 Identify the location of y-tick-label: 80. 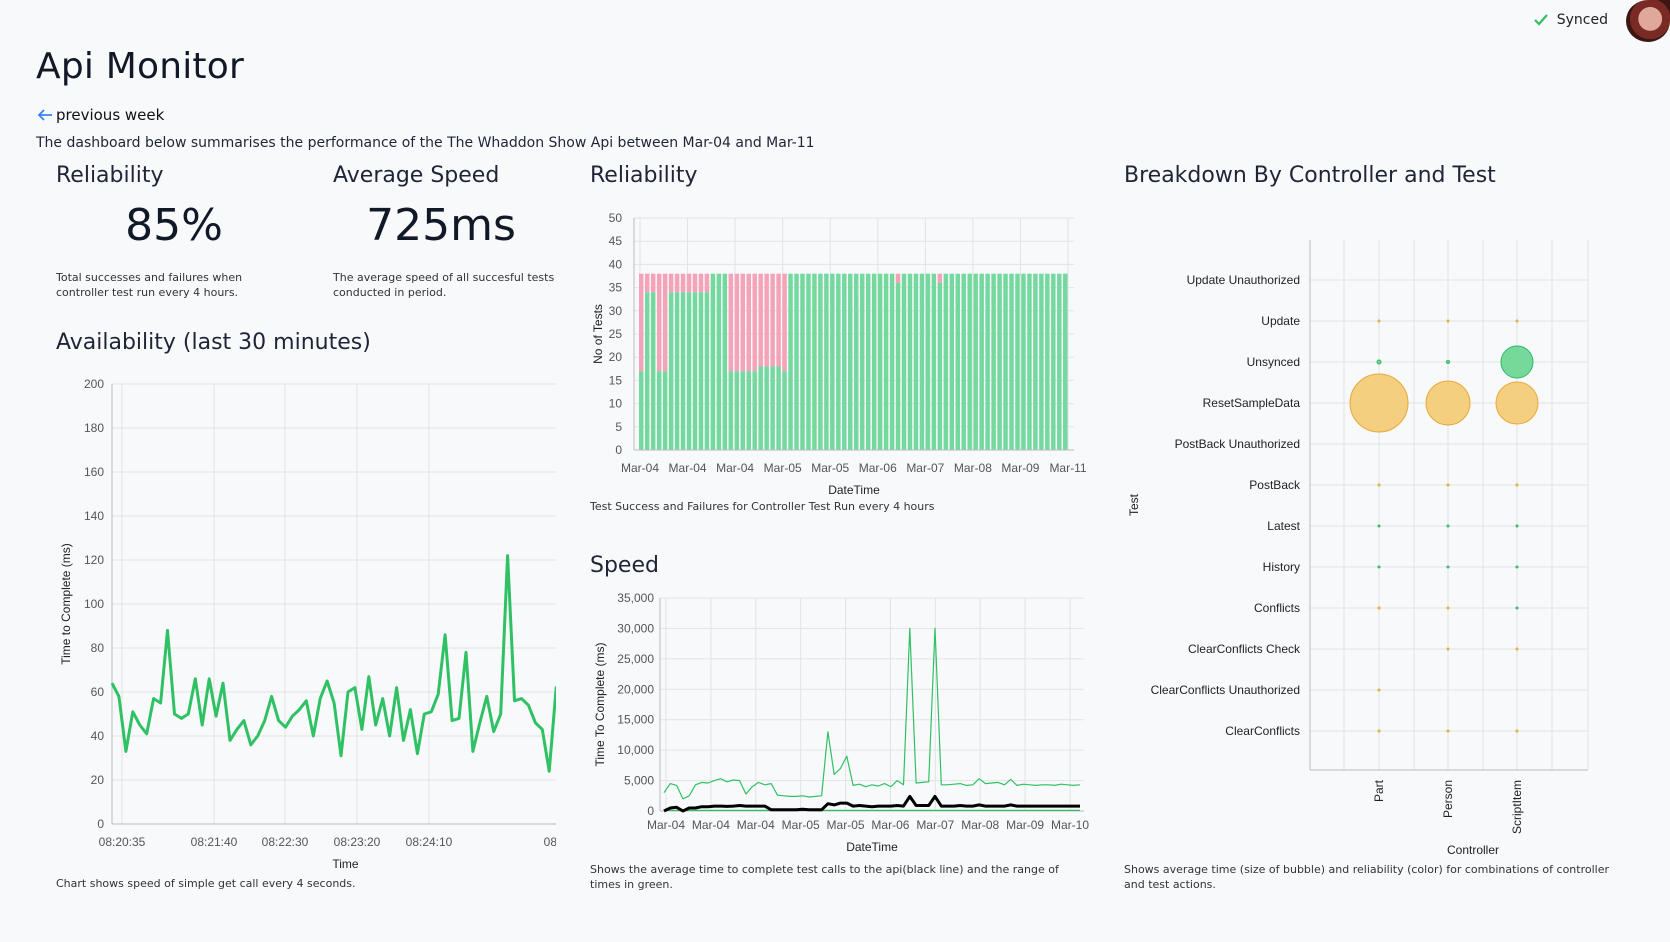
(98, 648).